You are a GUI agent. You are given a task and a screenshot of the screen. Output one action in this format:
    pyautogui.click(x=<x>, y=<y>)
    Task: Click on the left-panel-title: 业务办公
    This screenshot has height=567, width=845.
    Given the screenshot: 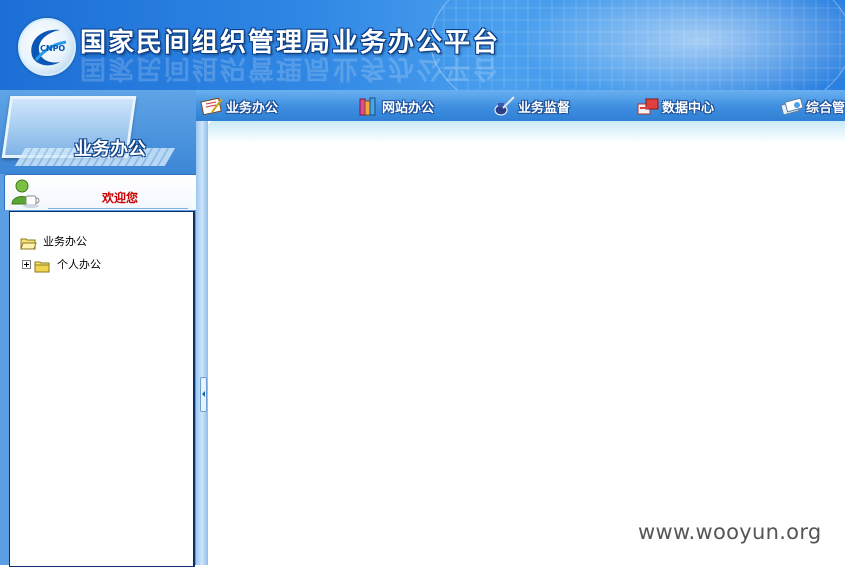 What is the action you would take?
    pyautogui.click(x=110, y=149)
    